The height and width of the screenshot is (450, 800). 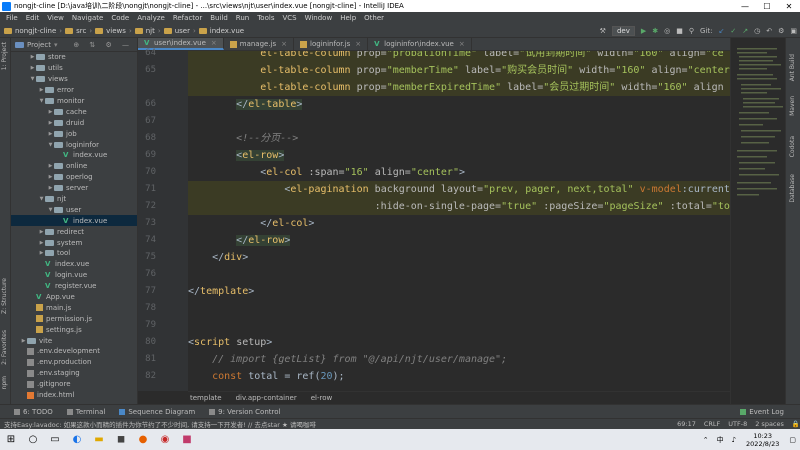 I want to click on editor-tab: logininfor.js ×, so click(x=331, y=44).